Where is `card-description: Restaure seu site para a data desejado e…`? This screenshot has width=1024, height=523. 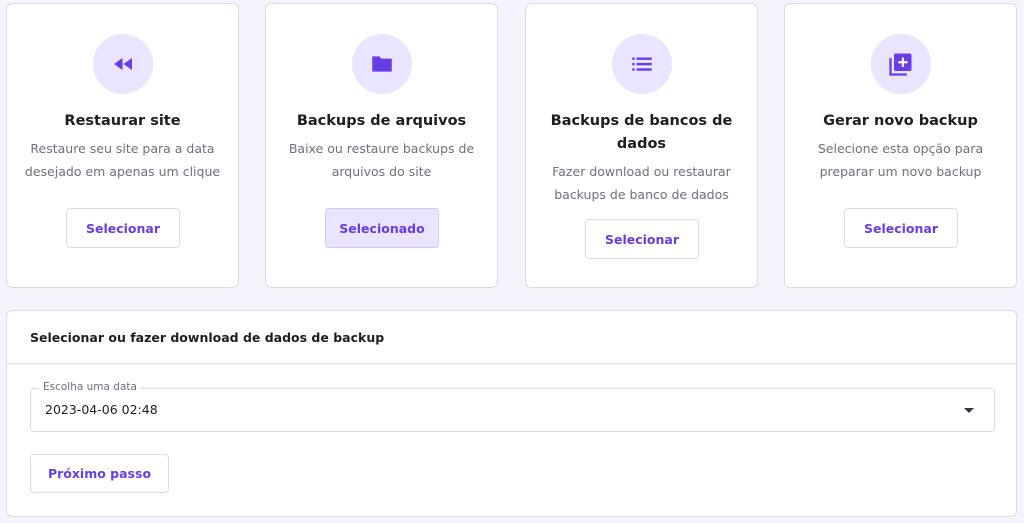 card-description: Restaure seu site para a data desejado e… is located at coordinates (122, 160).